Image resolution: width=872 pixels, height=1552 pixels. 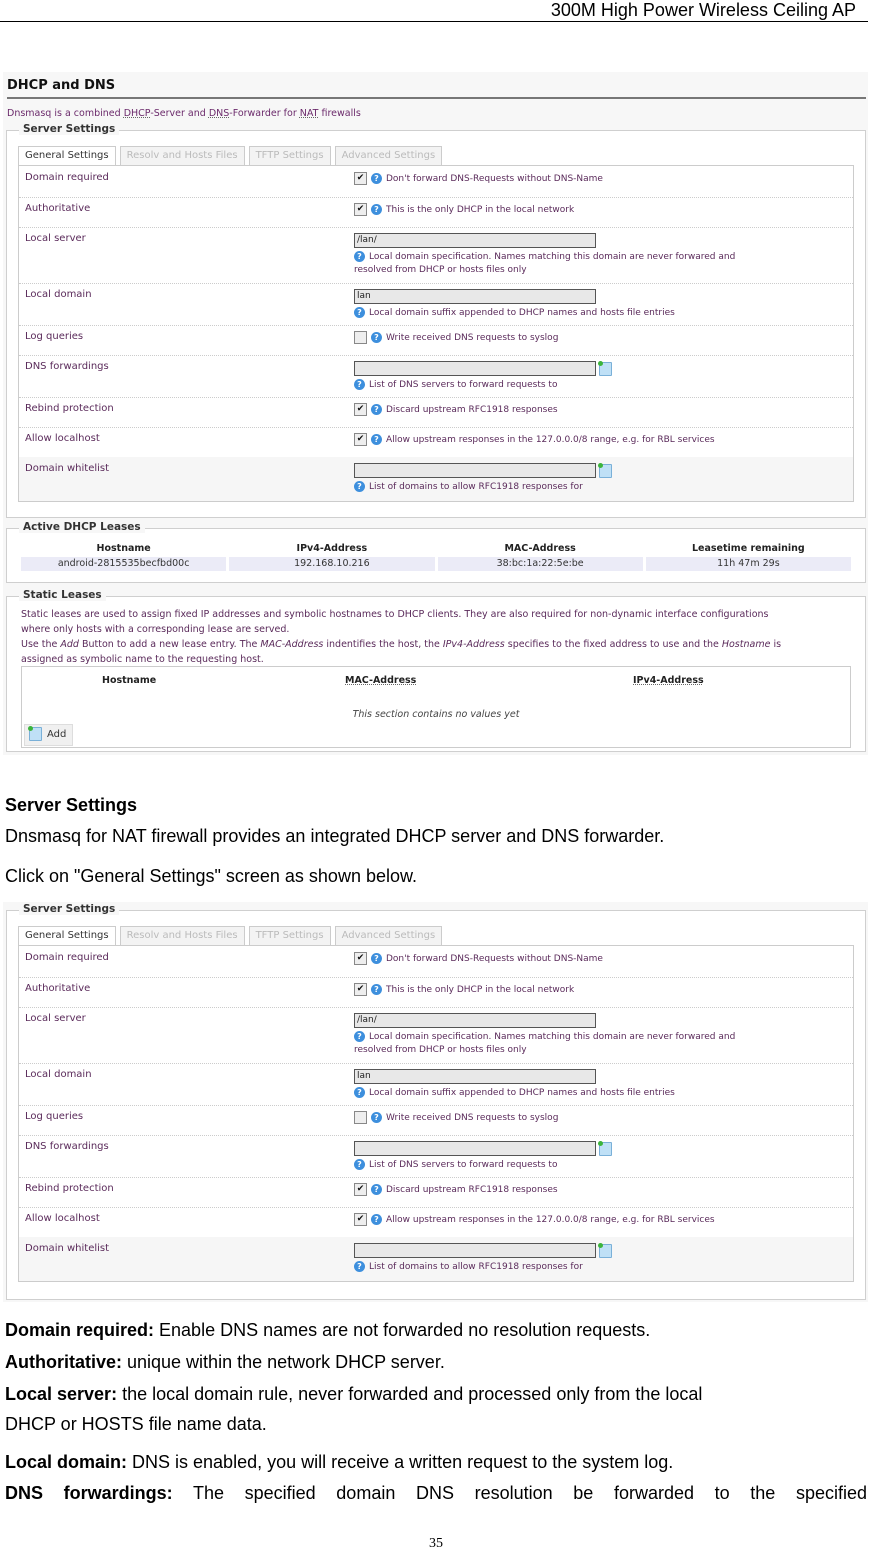 What do you see at coordinates (35, 733) in the screenshot?
I see `add-icon` at bounding box center [35, 733].